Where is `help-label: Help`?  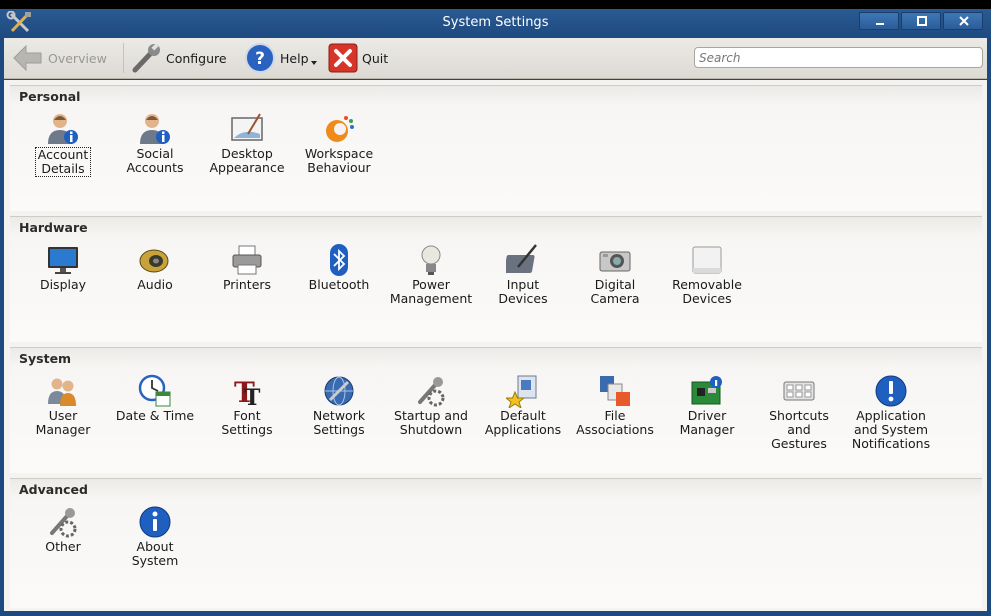 help-label: Help is located at coordinates (294, 58).